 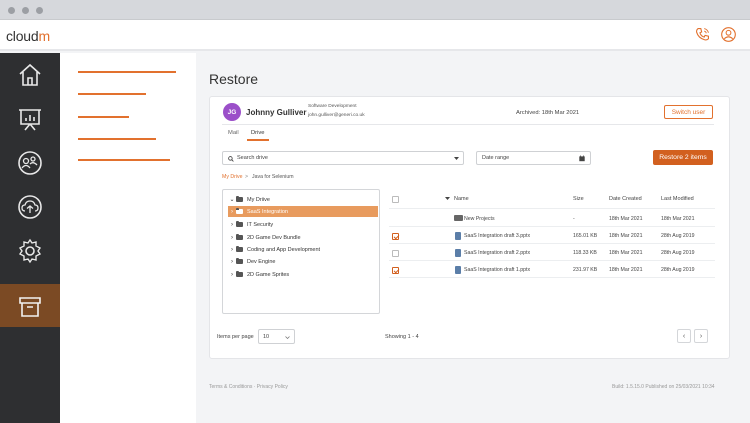 What do you see at coordinates (728, 34) in the screenshot?
I see `user-profile-icon` at bounding box center [728, 34].